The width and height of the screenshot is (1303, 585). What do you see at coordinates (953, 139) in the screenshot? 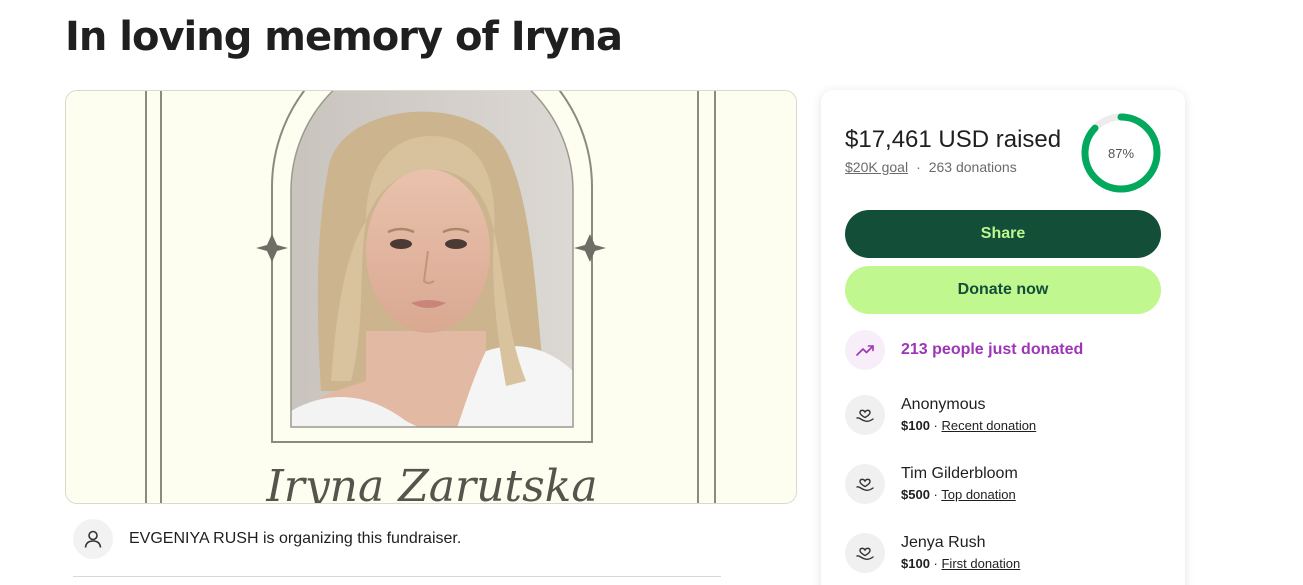
I see `amount-raised: $17,461 USD raised` at bounding box center [953, 139].